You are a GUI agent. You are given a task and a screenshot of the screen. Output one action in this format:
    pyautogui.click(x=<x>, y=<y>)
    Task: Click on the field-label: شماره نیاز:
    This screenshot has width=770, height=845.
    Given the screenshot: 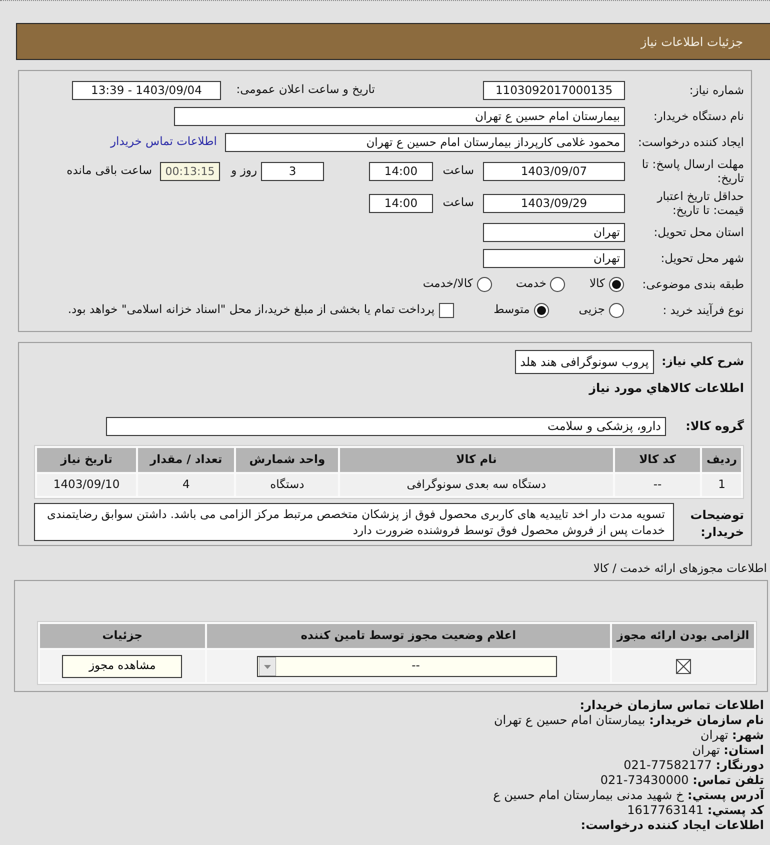 What is the action you would take?
    pyautogui.click(x=716, y=90)
    